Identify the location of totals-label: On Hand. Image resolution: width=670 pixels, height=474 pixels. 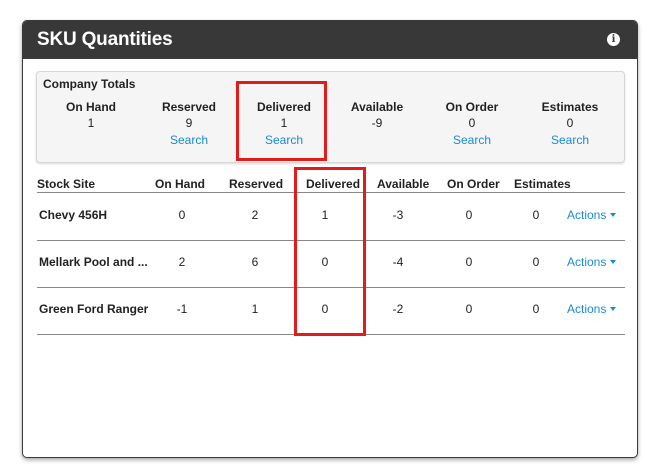
(91, 107).